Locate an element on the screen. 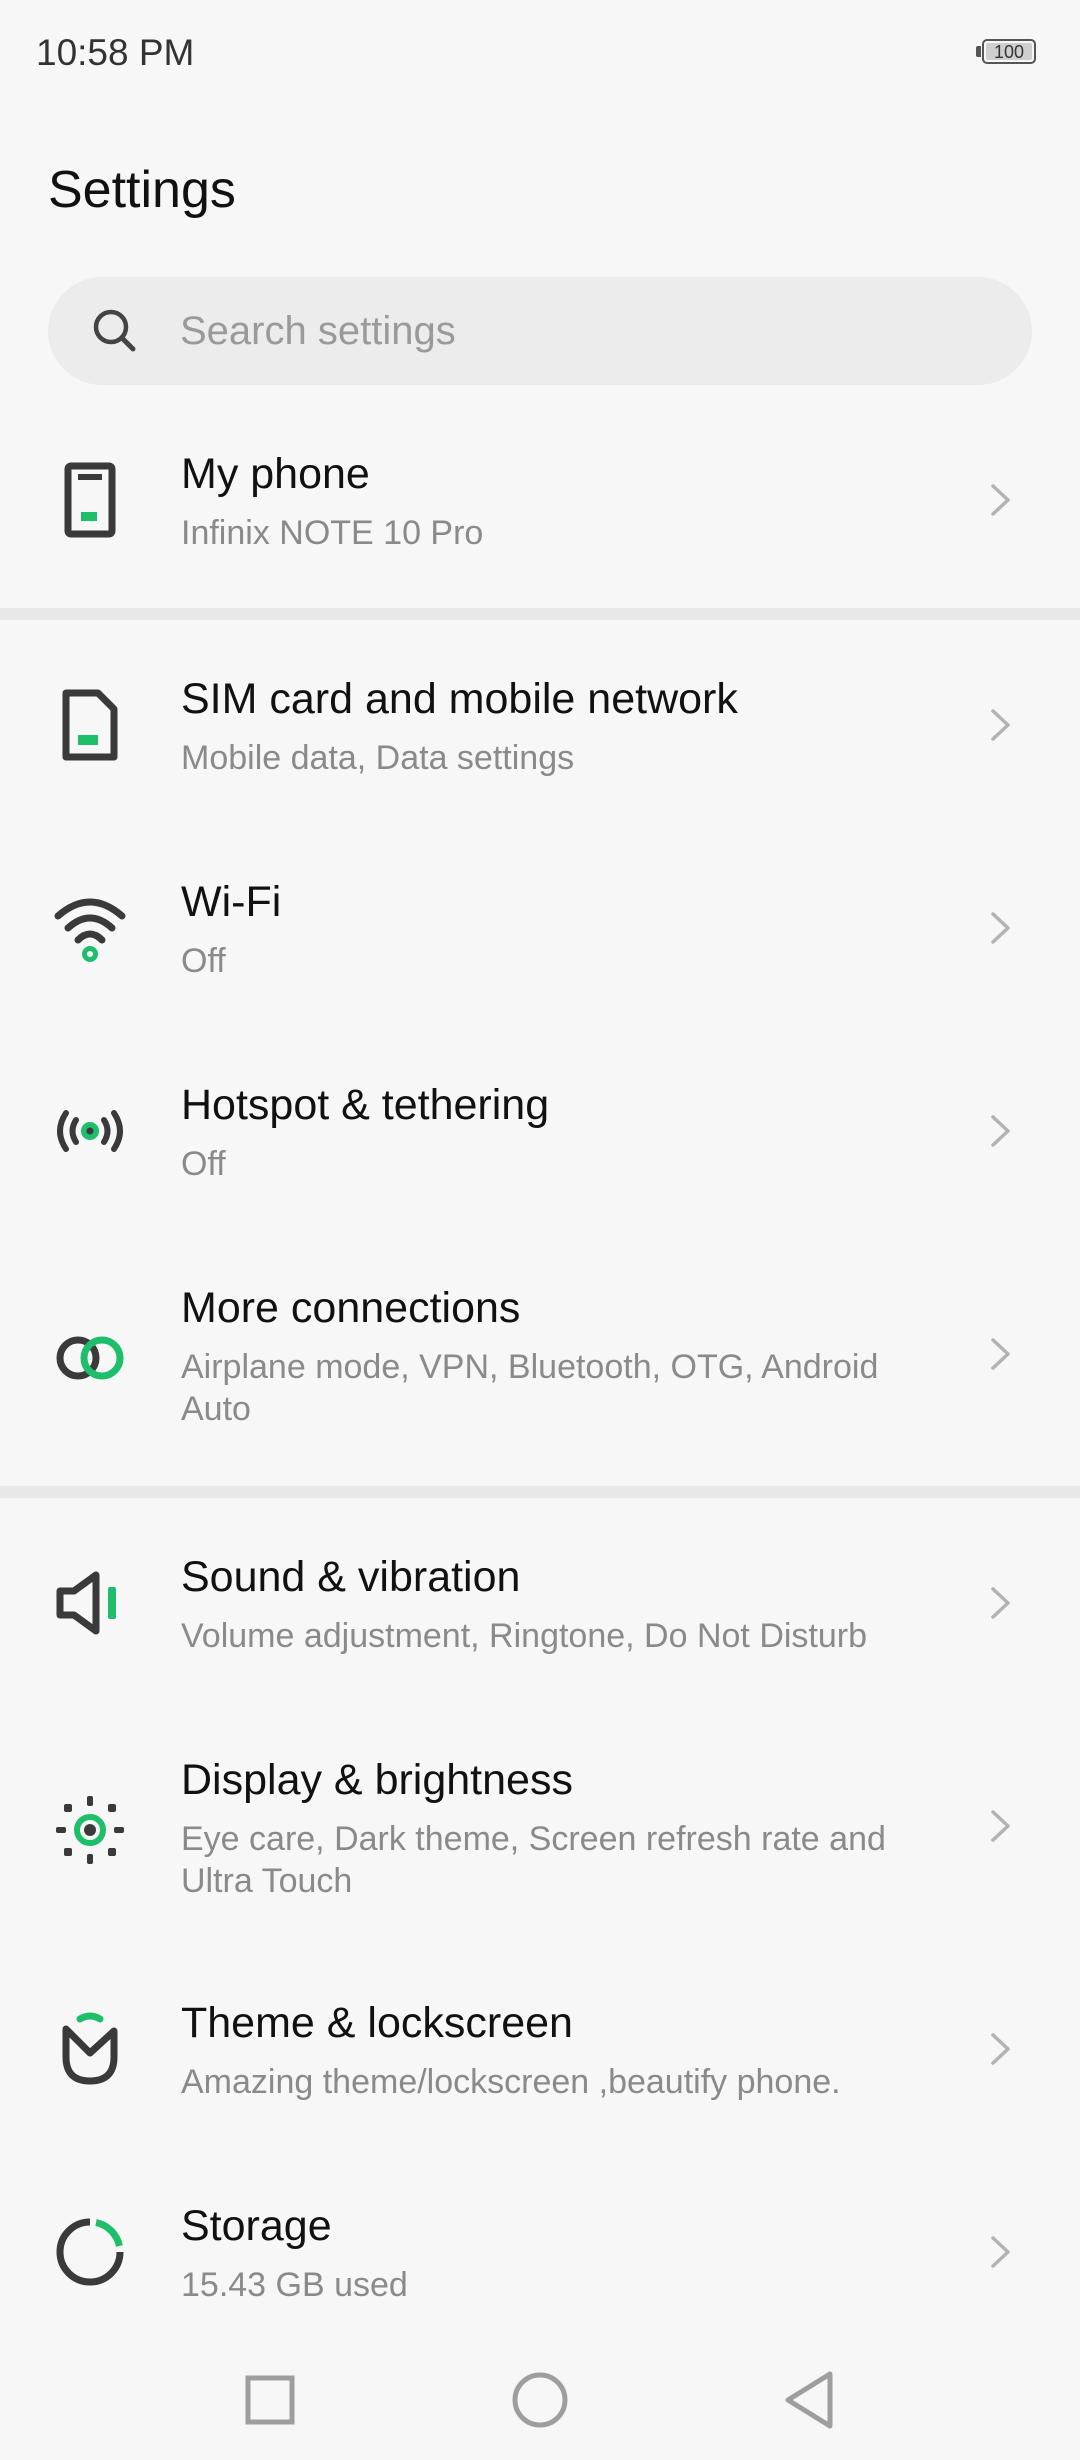 The width and height of the screenshot is (1080, 2460). theme-icon is located at coordinates (90, 2048).